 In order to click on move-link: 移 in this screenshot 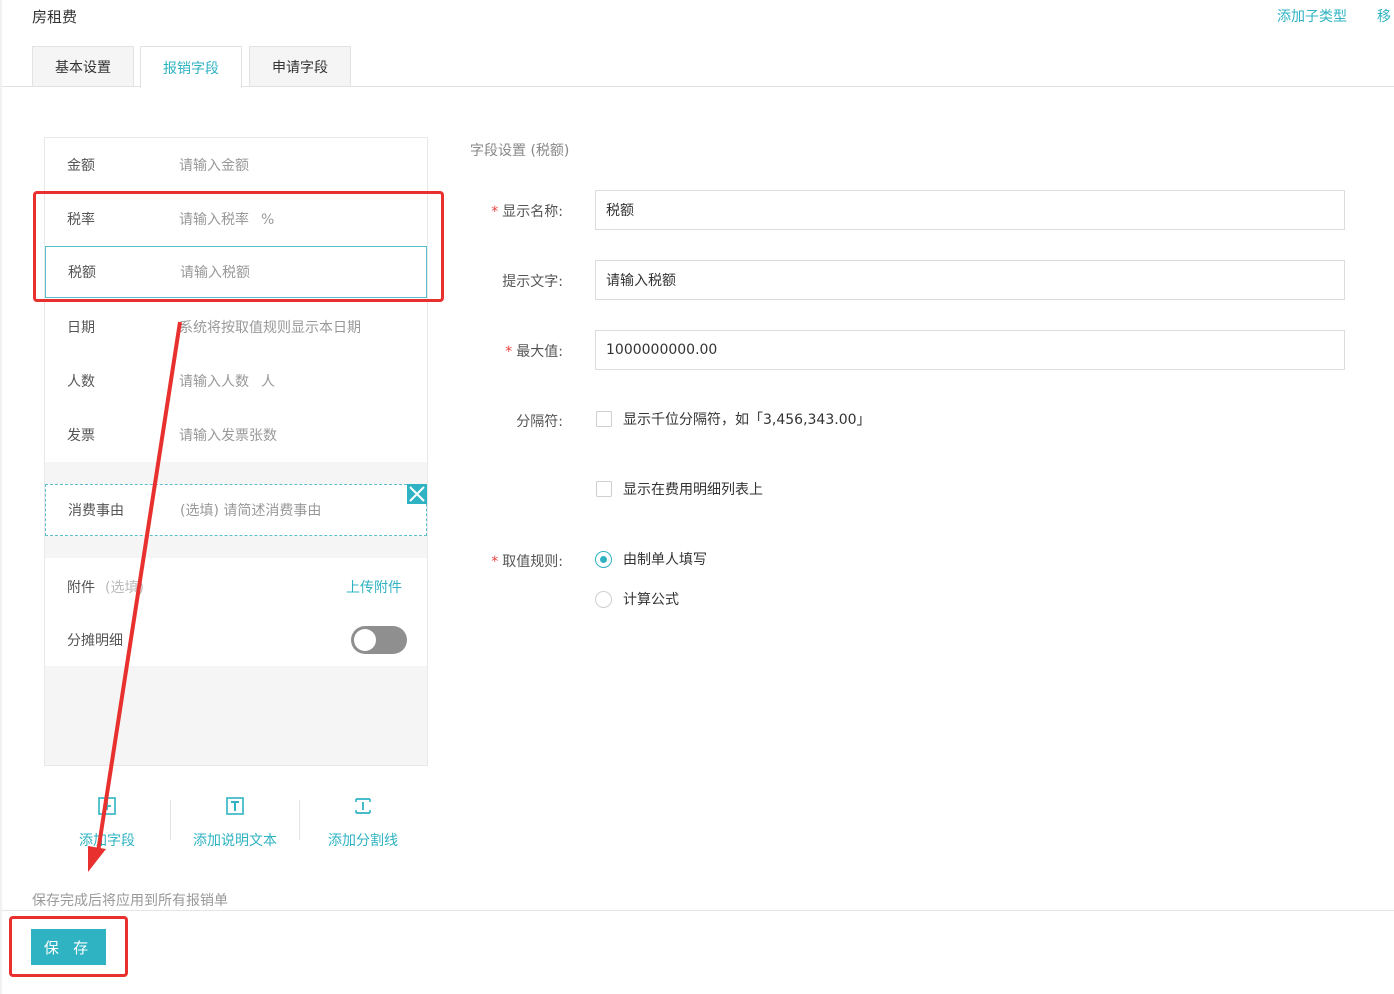, I will do `click(1384, 16)`.